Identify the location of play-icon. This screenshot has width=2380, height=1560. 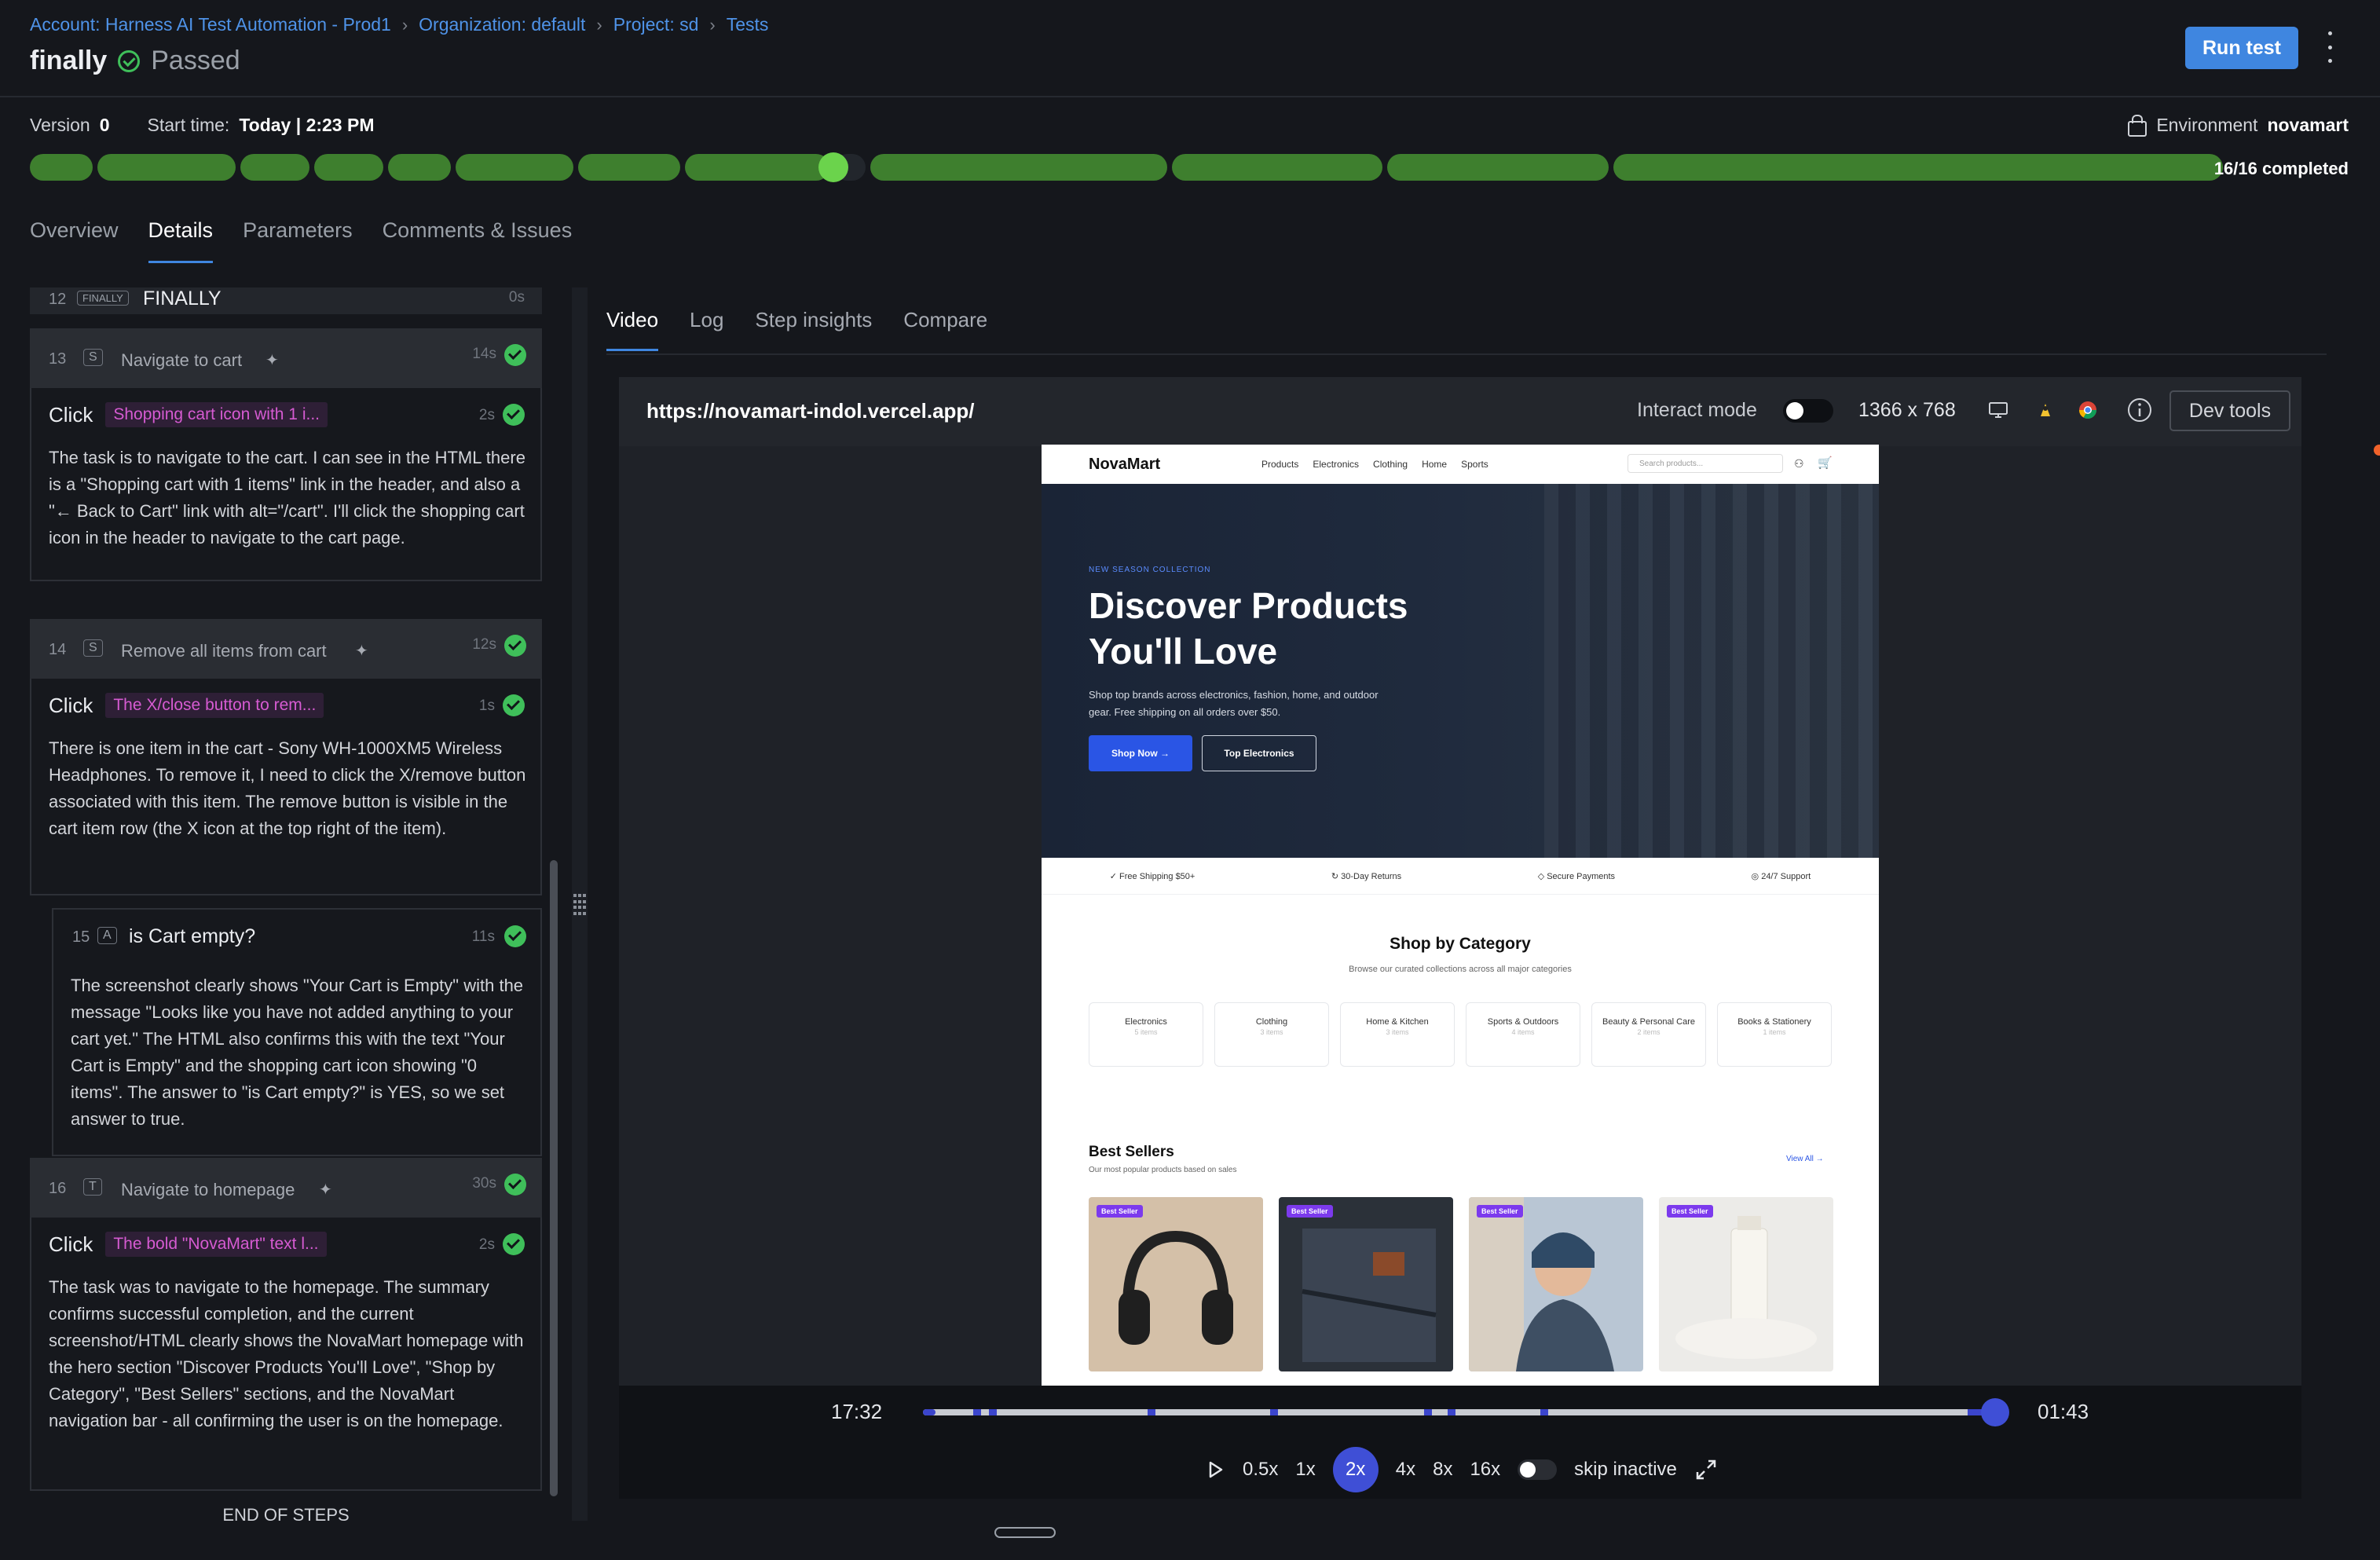
(1215, 1469).